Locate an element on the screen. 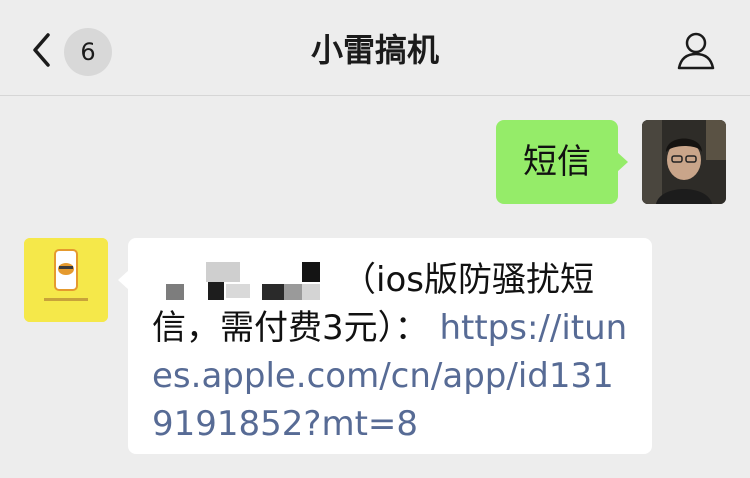 The height and width of the screenshot is (478, 750). my-avatar is located at coordinates (684, 162).